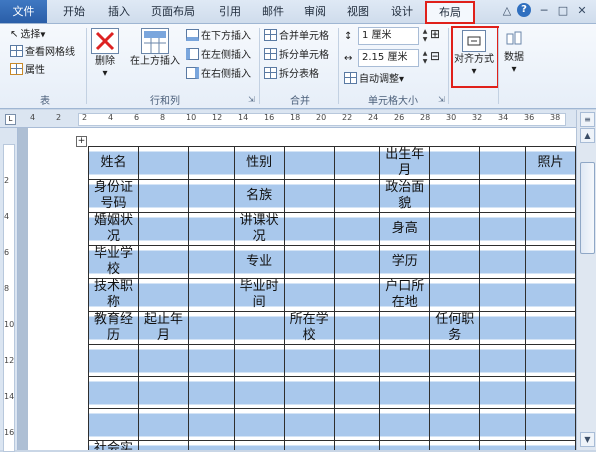  I want to click on insert-left-button: 在左侧插入, so click(218, 55).